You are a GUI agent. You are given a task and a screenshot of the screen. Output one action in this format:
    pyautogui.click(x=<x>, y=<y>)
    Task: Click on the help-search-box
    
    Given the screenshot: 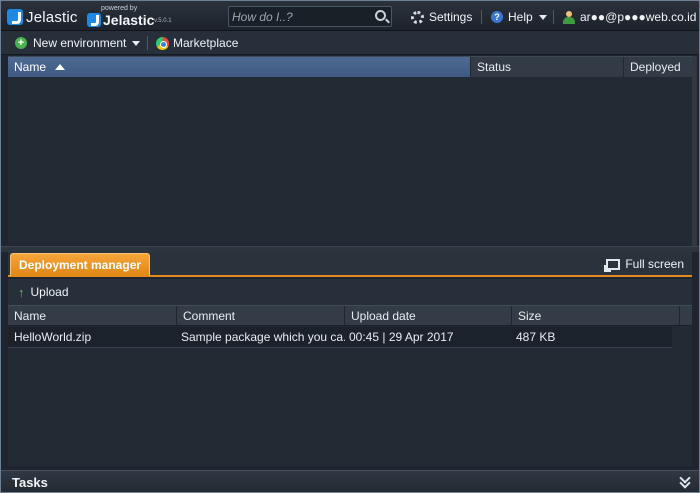 What is the action you would take?
    pyautogui.click(x=310, y=16)
    